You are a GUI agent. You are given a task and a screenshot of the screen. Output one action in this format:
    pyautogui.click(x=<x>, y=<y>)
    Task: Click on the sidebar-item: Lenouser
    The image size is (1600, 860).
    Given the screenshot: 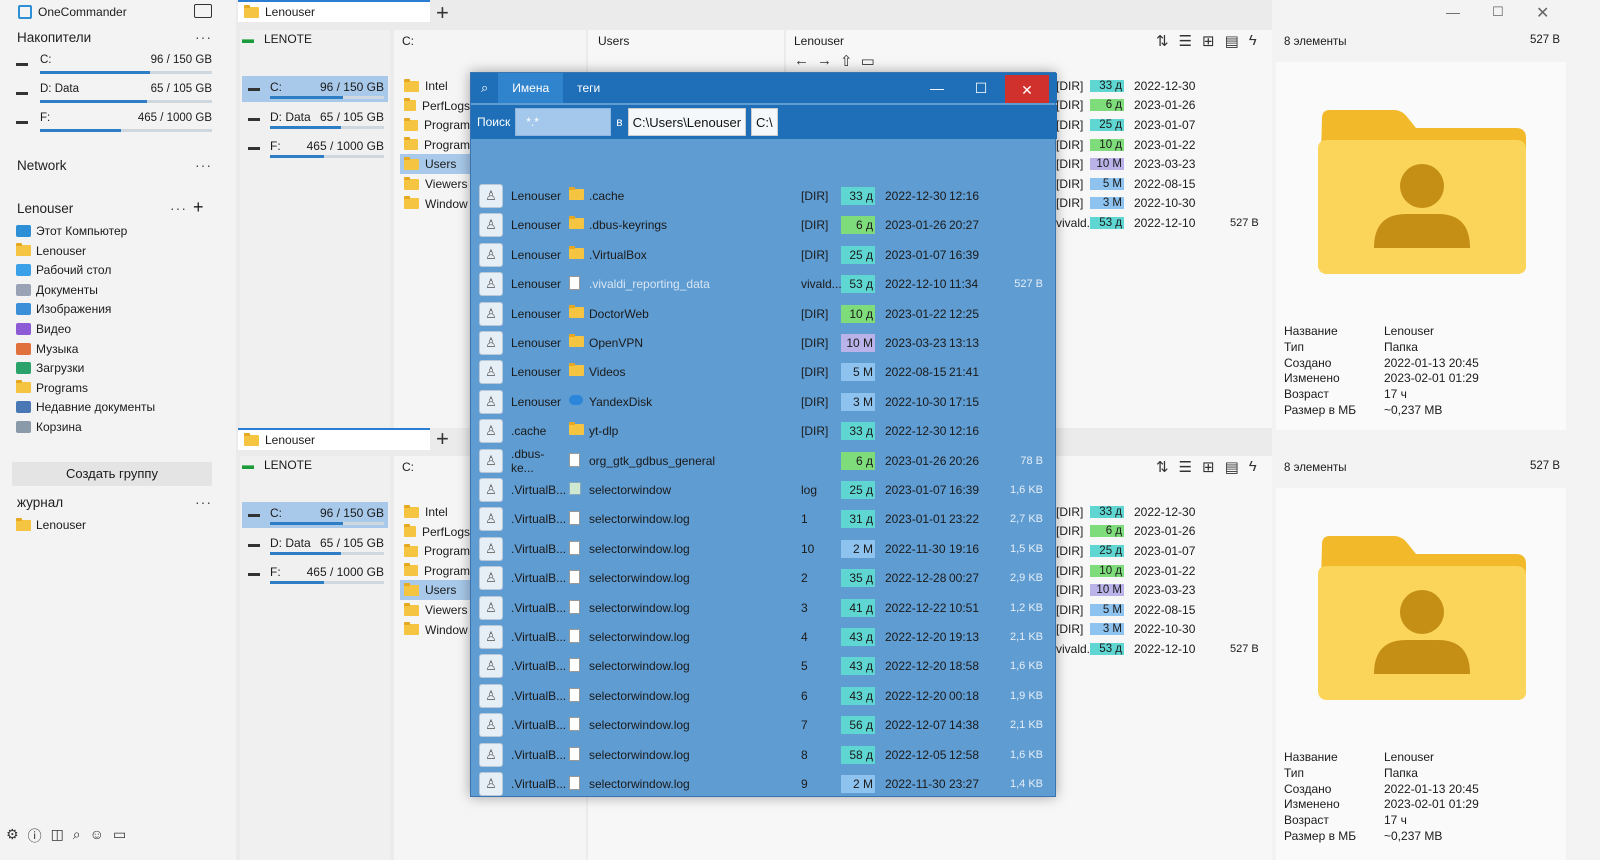 What is the action you would take?
    pyautogui.click(x=116, y=251)
    